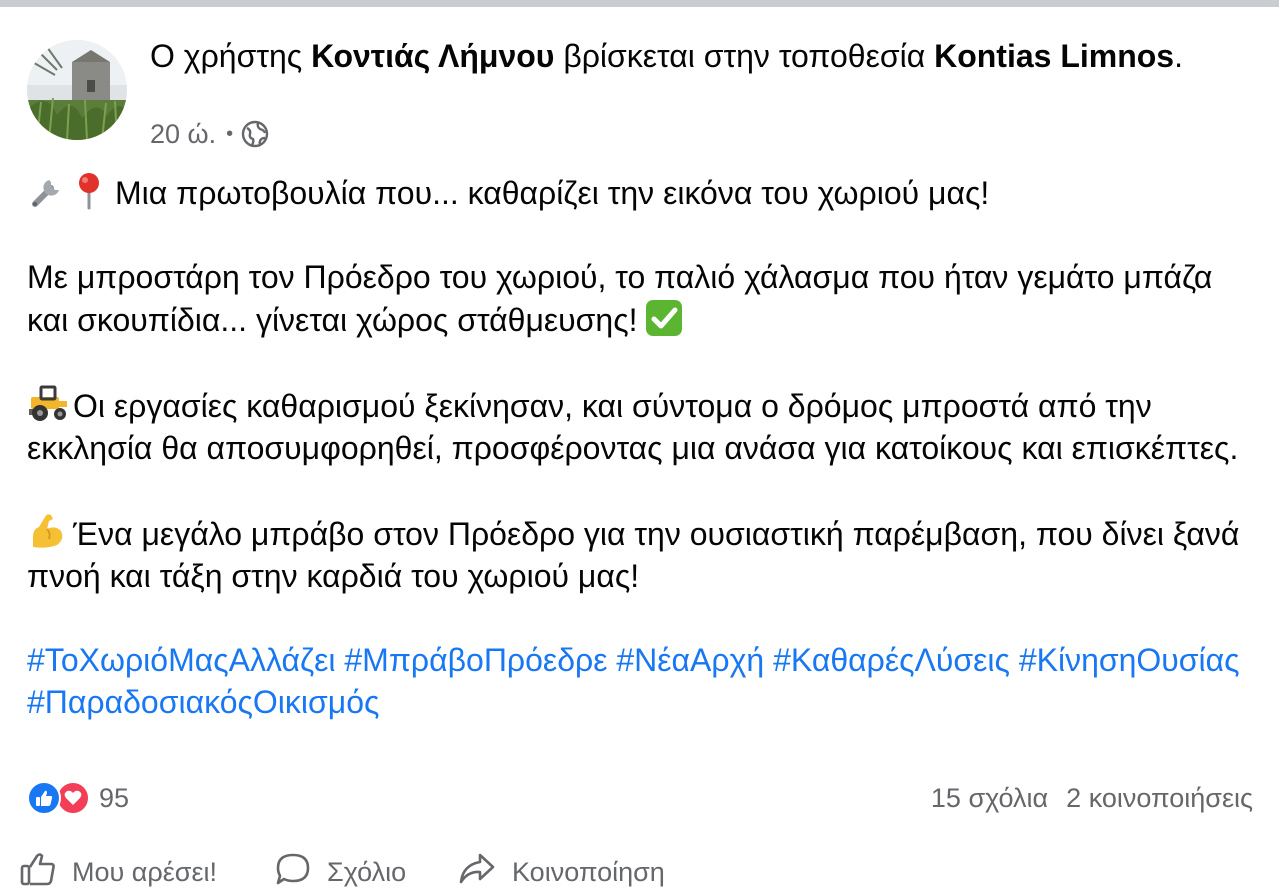  Describe the element at coordinates (432, 56) in the screenshot. I see `author-name: Κοντιάς Λήμνου` at that location.